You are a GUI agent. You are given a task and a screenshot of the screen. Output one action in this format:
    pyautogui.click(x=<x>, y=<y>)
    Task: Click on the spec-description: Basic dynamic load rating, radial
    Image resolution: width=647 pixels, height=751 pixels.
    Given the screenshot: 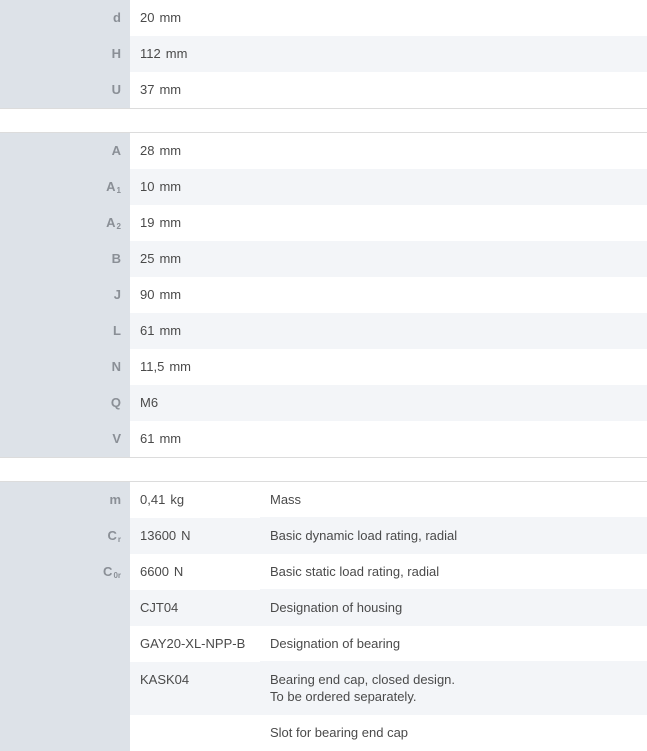 What is the action you would take?
    pyautogui.click(x=453, y=535)
    